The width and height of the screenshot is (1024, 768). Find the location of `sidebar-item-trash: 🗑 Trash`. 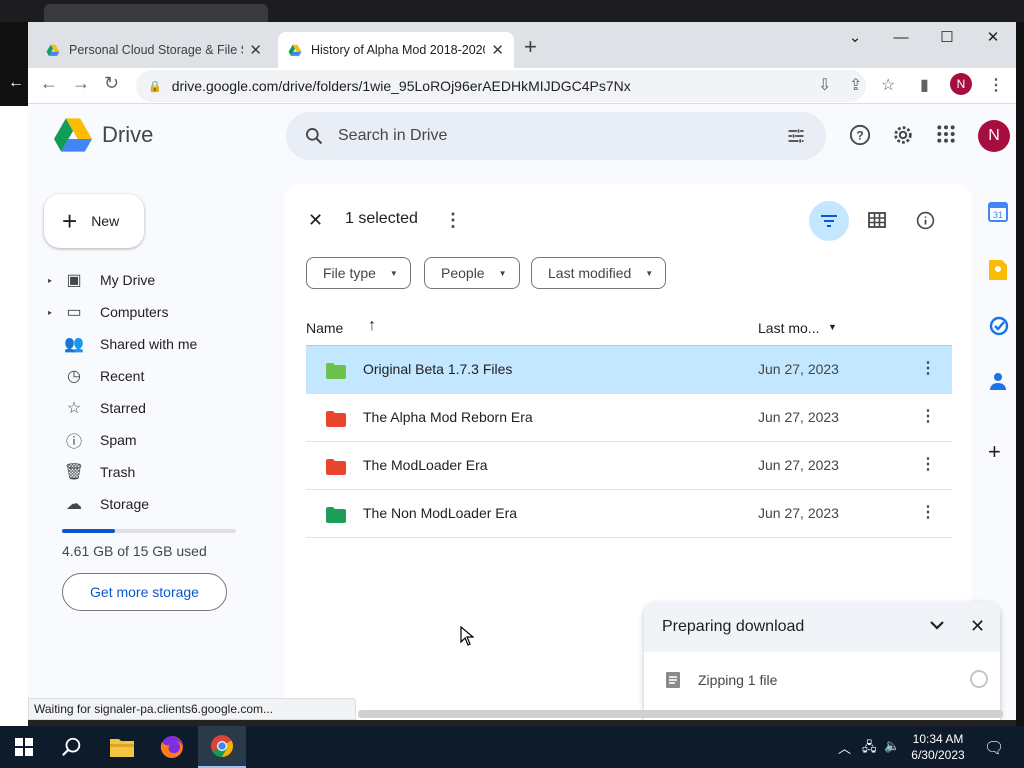

sidebar-item-trash: 🗑 Trash is located at coordinates (163, 472).